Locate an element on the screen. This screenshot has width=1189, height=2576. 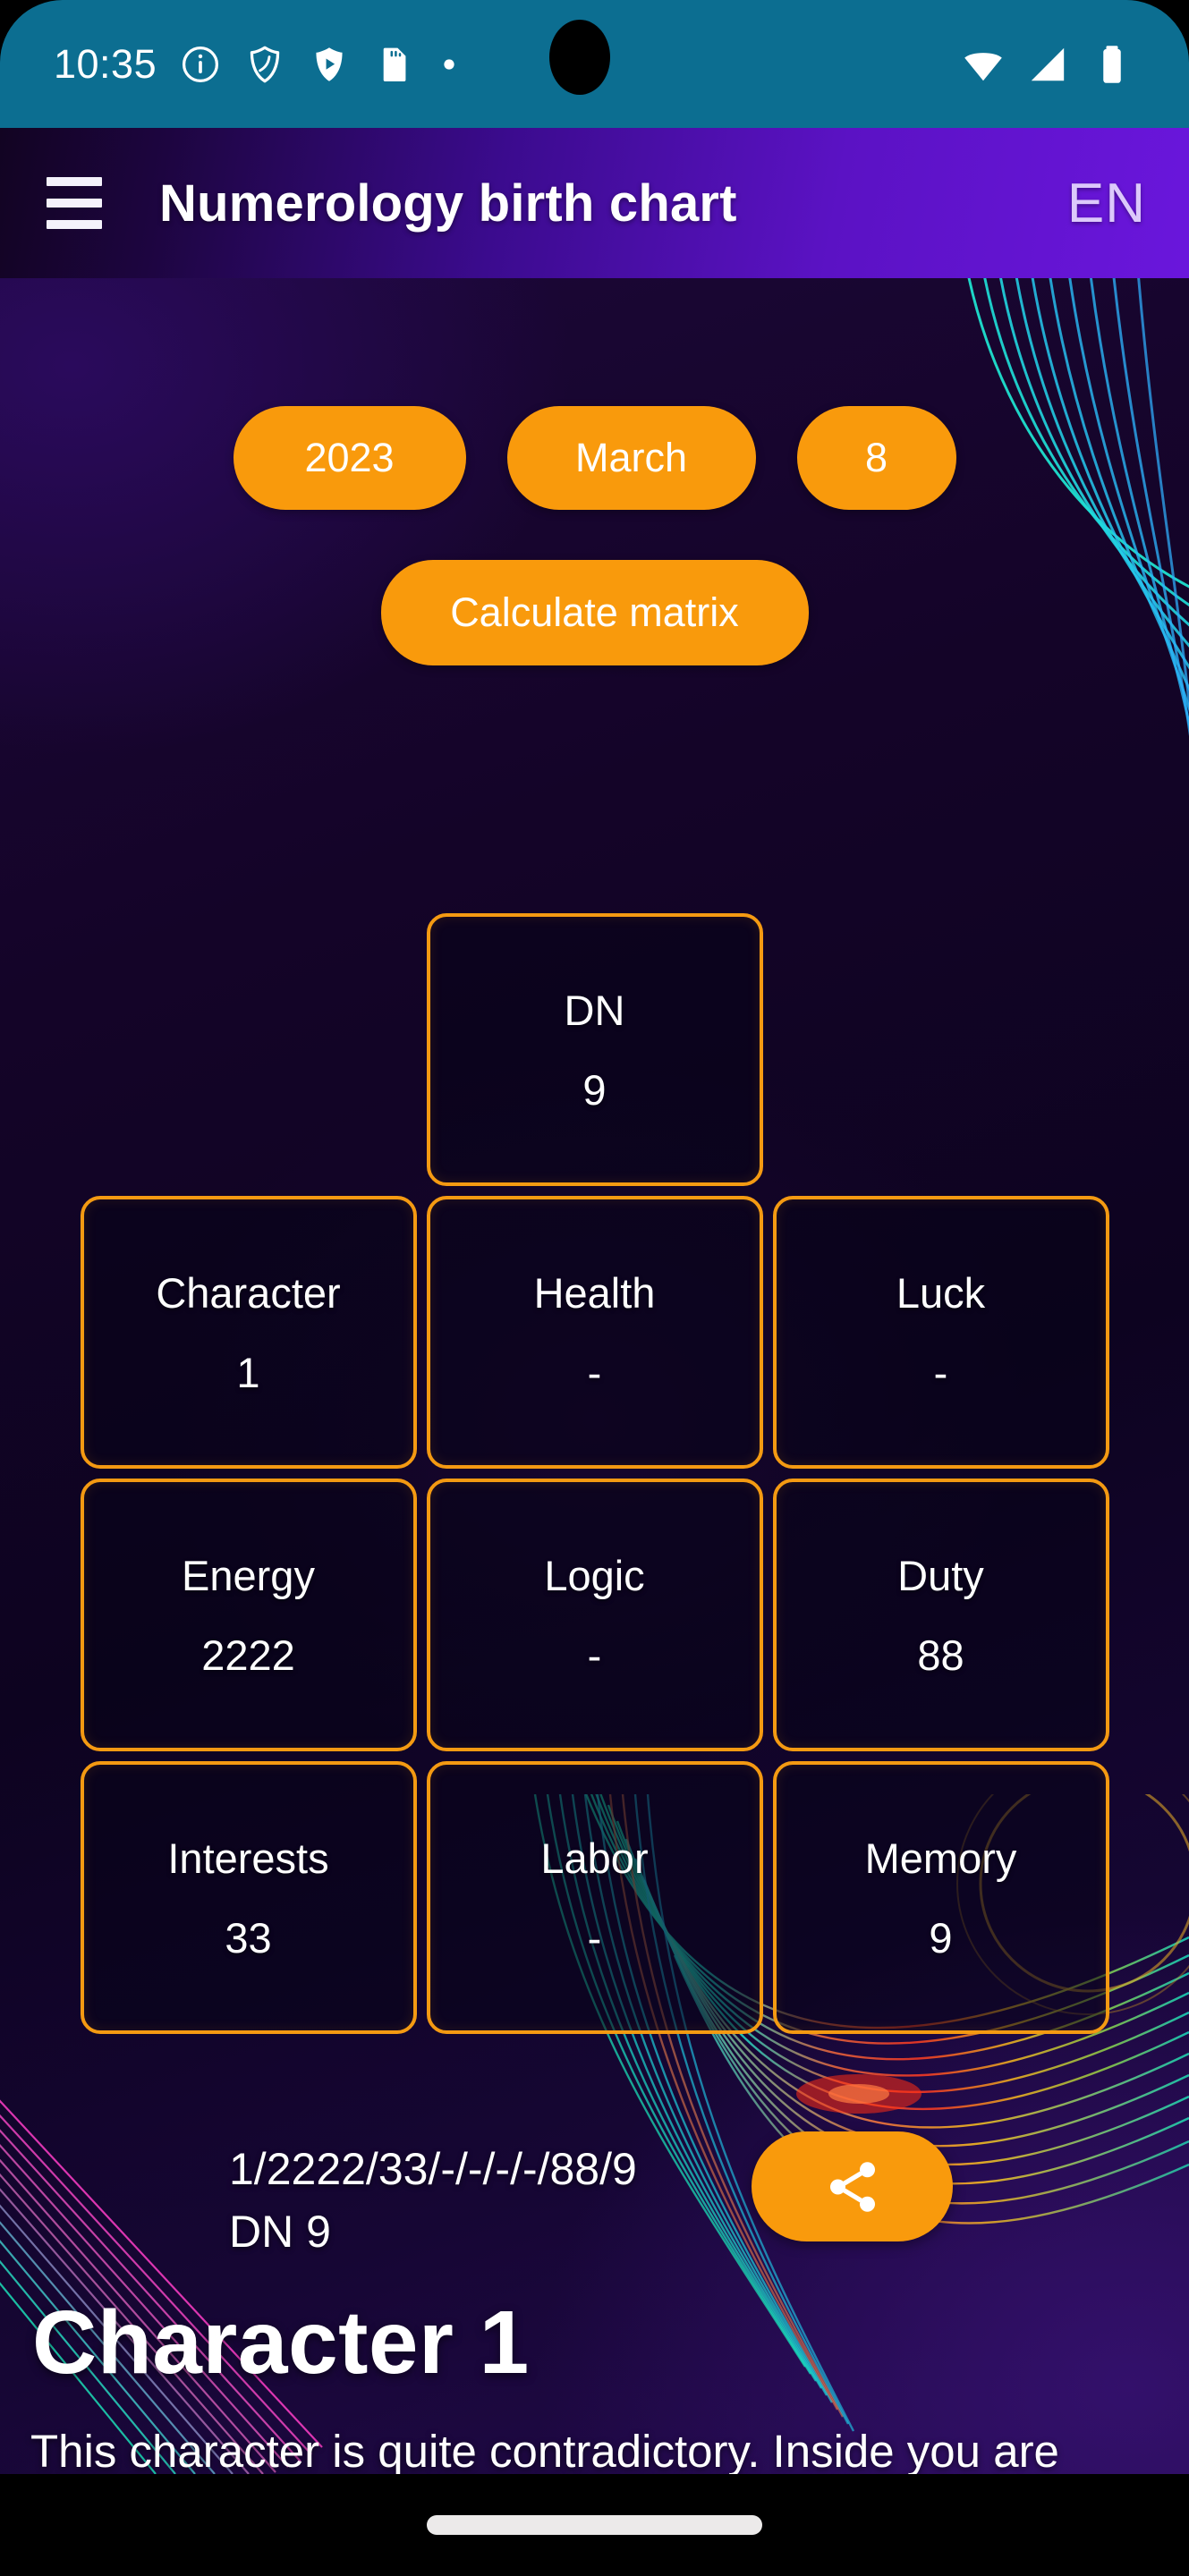
status-bar-left: 10:35 is located at coordinates (257, 64).